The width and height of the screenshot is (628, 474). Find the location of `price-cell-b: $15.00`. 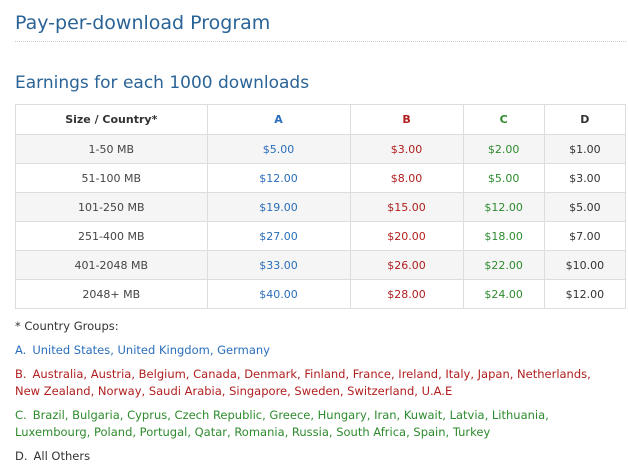

price-cell-b: $15.00 is located at coordinates (406, 207).